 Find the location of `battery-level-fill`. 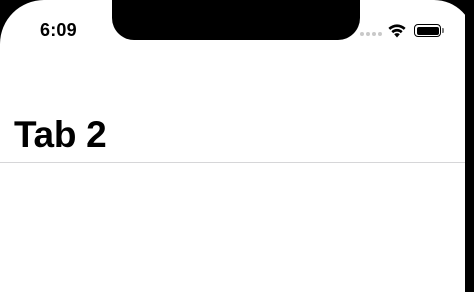

battery-level-fill is located at coordinates (427, 30).